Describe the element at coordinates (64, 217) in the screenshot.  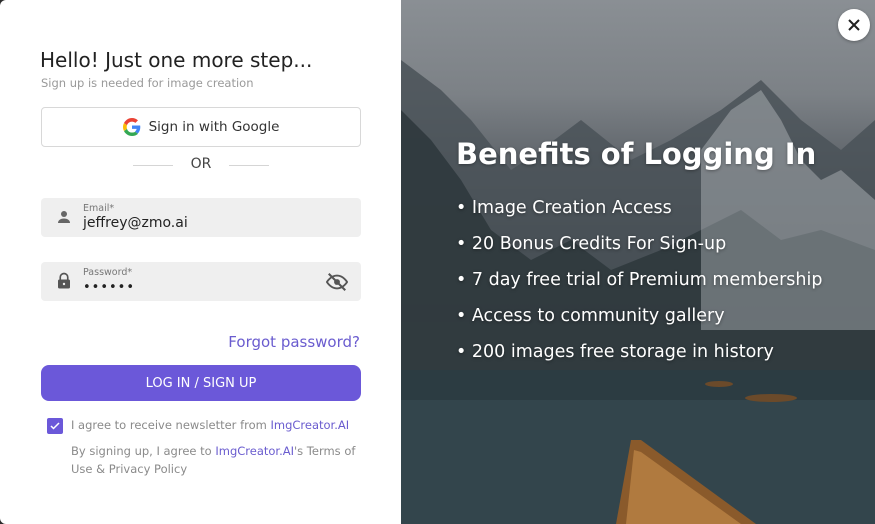
I see `user-icon` at that location.